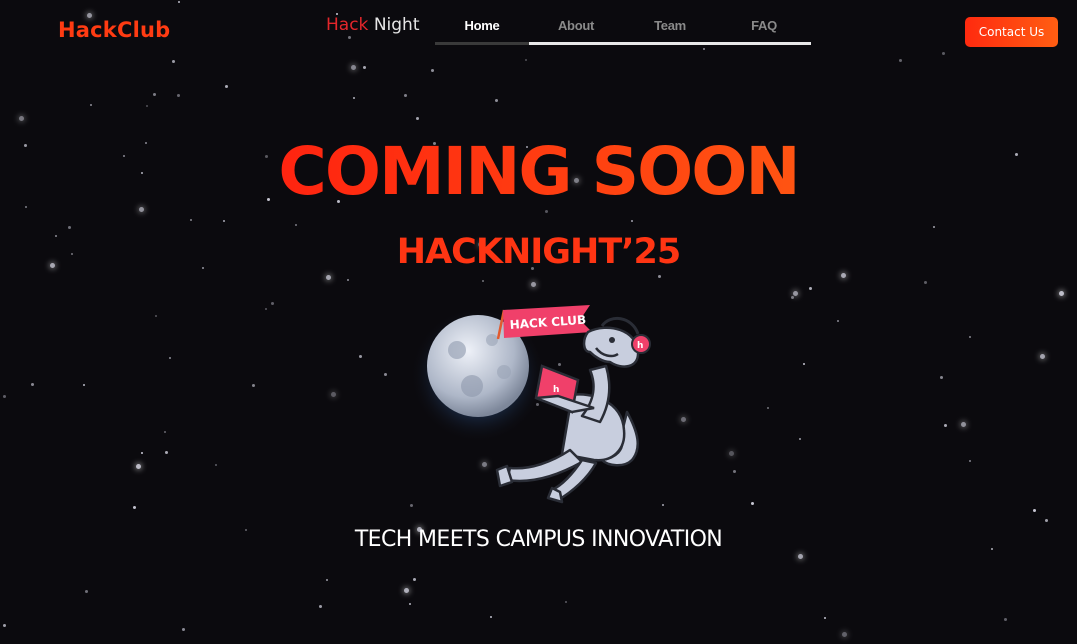  I want to click on hacknight-logo: Hack Night, so click(372, 25).